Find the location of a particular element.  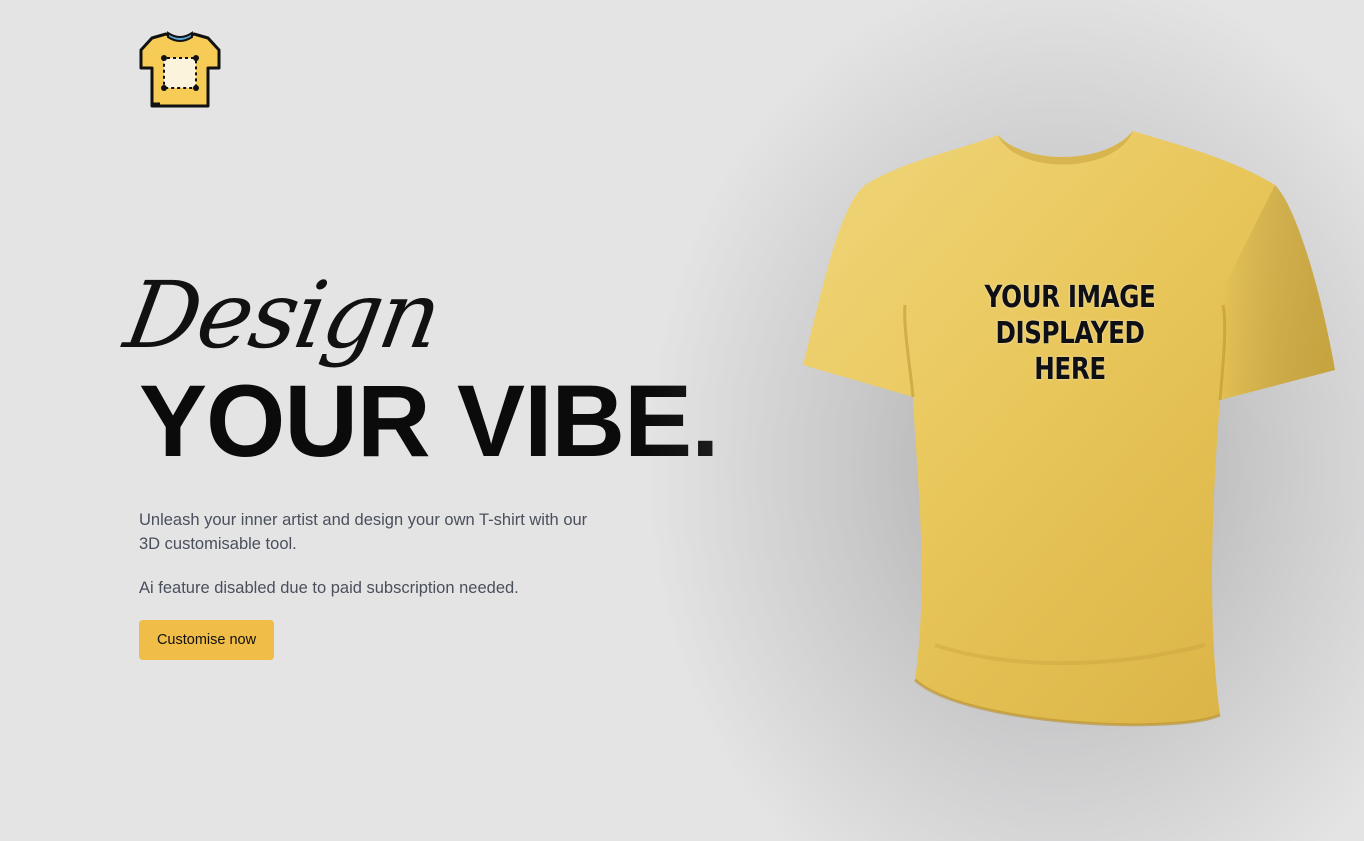

shirt-image-placeholder-text: YOUR IMAGE DISPLAYED HERE is located at coordinates (1070, 334).